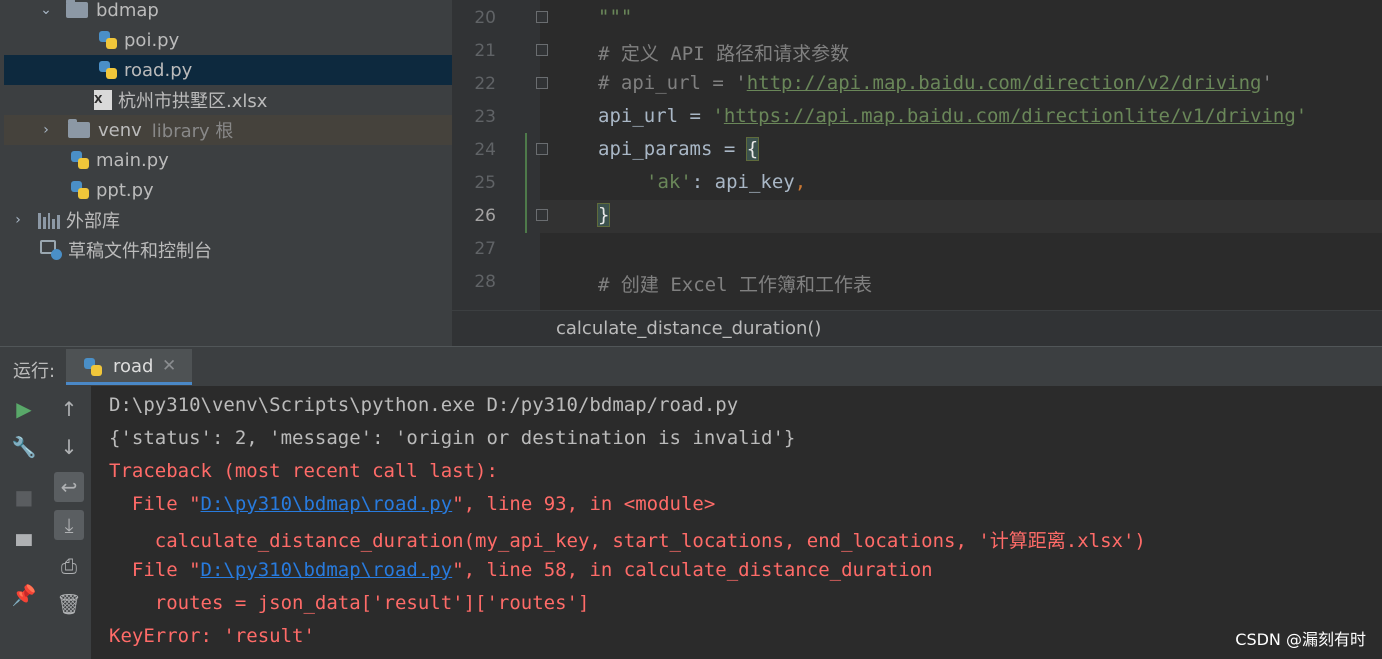  Describe the element at coordinates (485, 282) in the screenshot. I see `line-number: 28` at that location.